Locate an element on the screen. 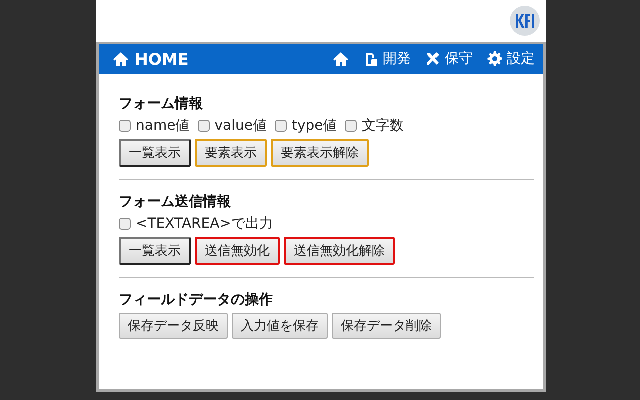  action-button: 送信無効化 is located at coordinates (237, 251).